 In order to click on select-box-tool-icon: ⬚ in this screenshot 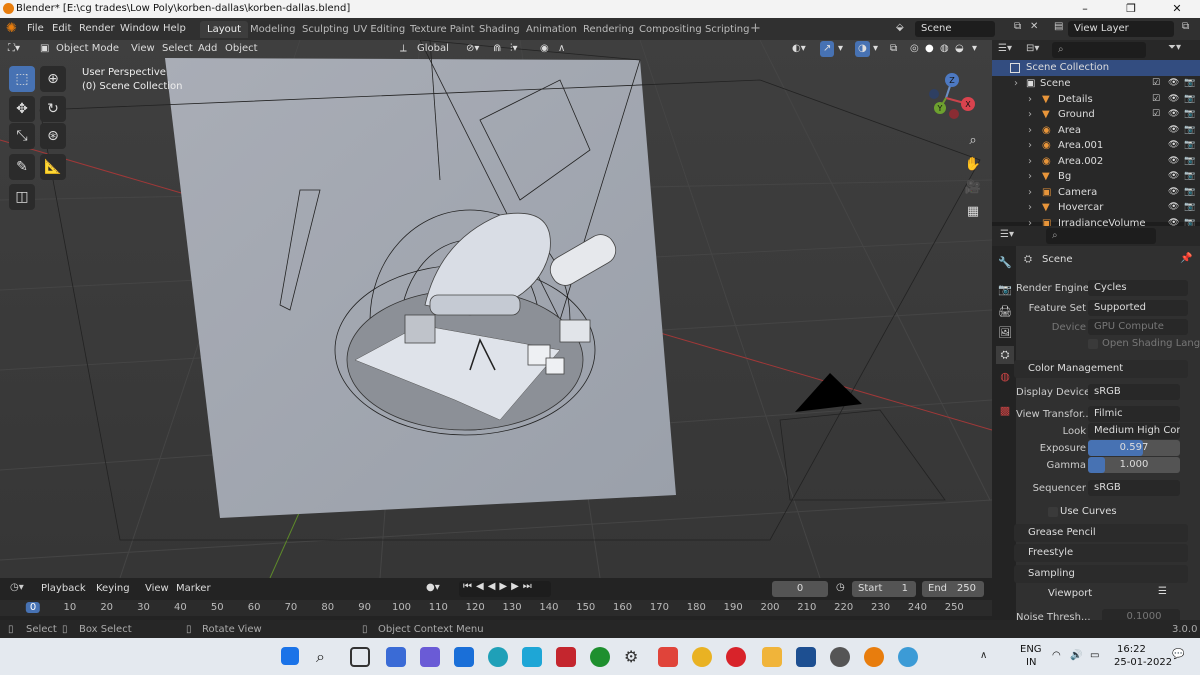, I will do `click(22, 79)`.